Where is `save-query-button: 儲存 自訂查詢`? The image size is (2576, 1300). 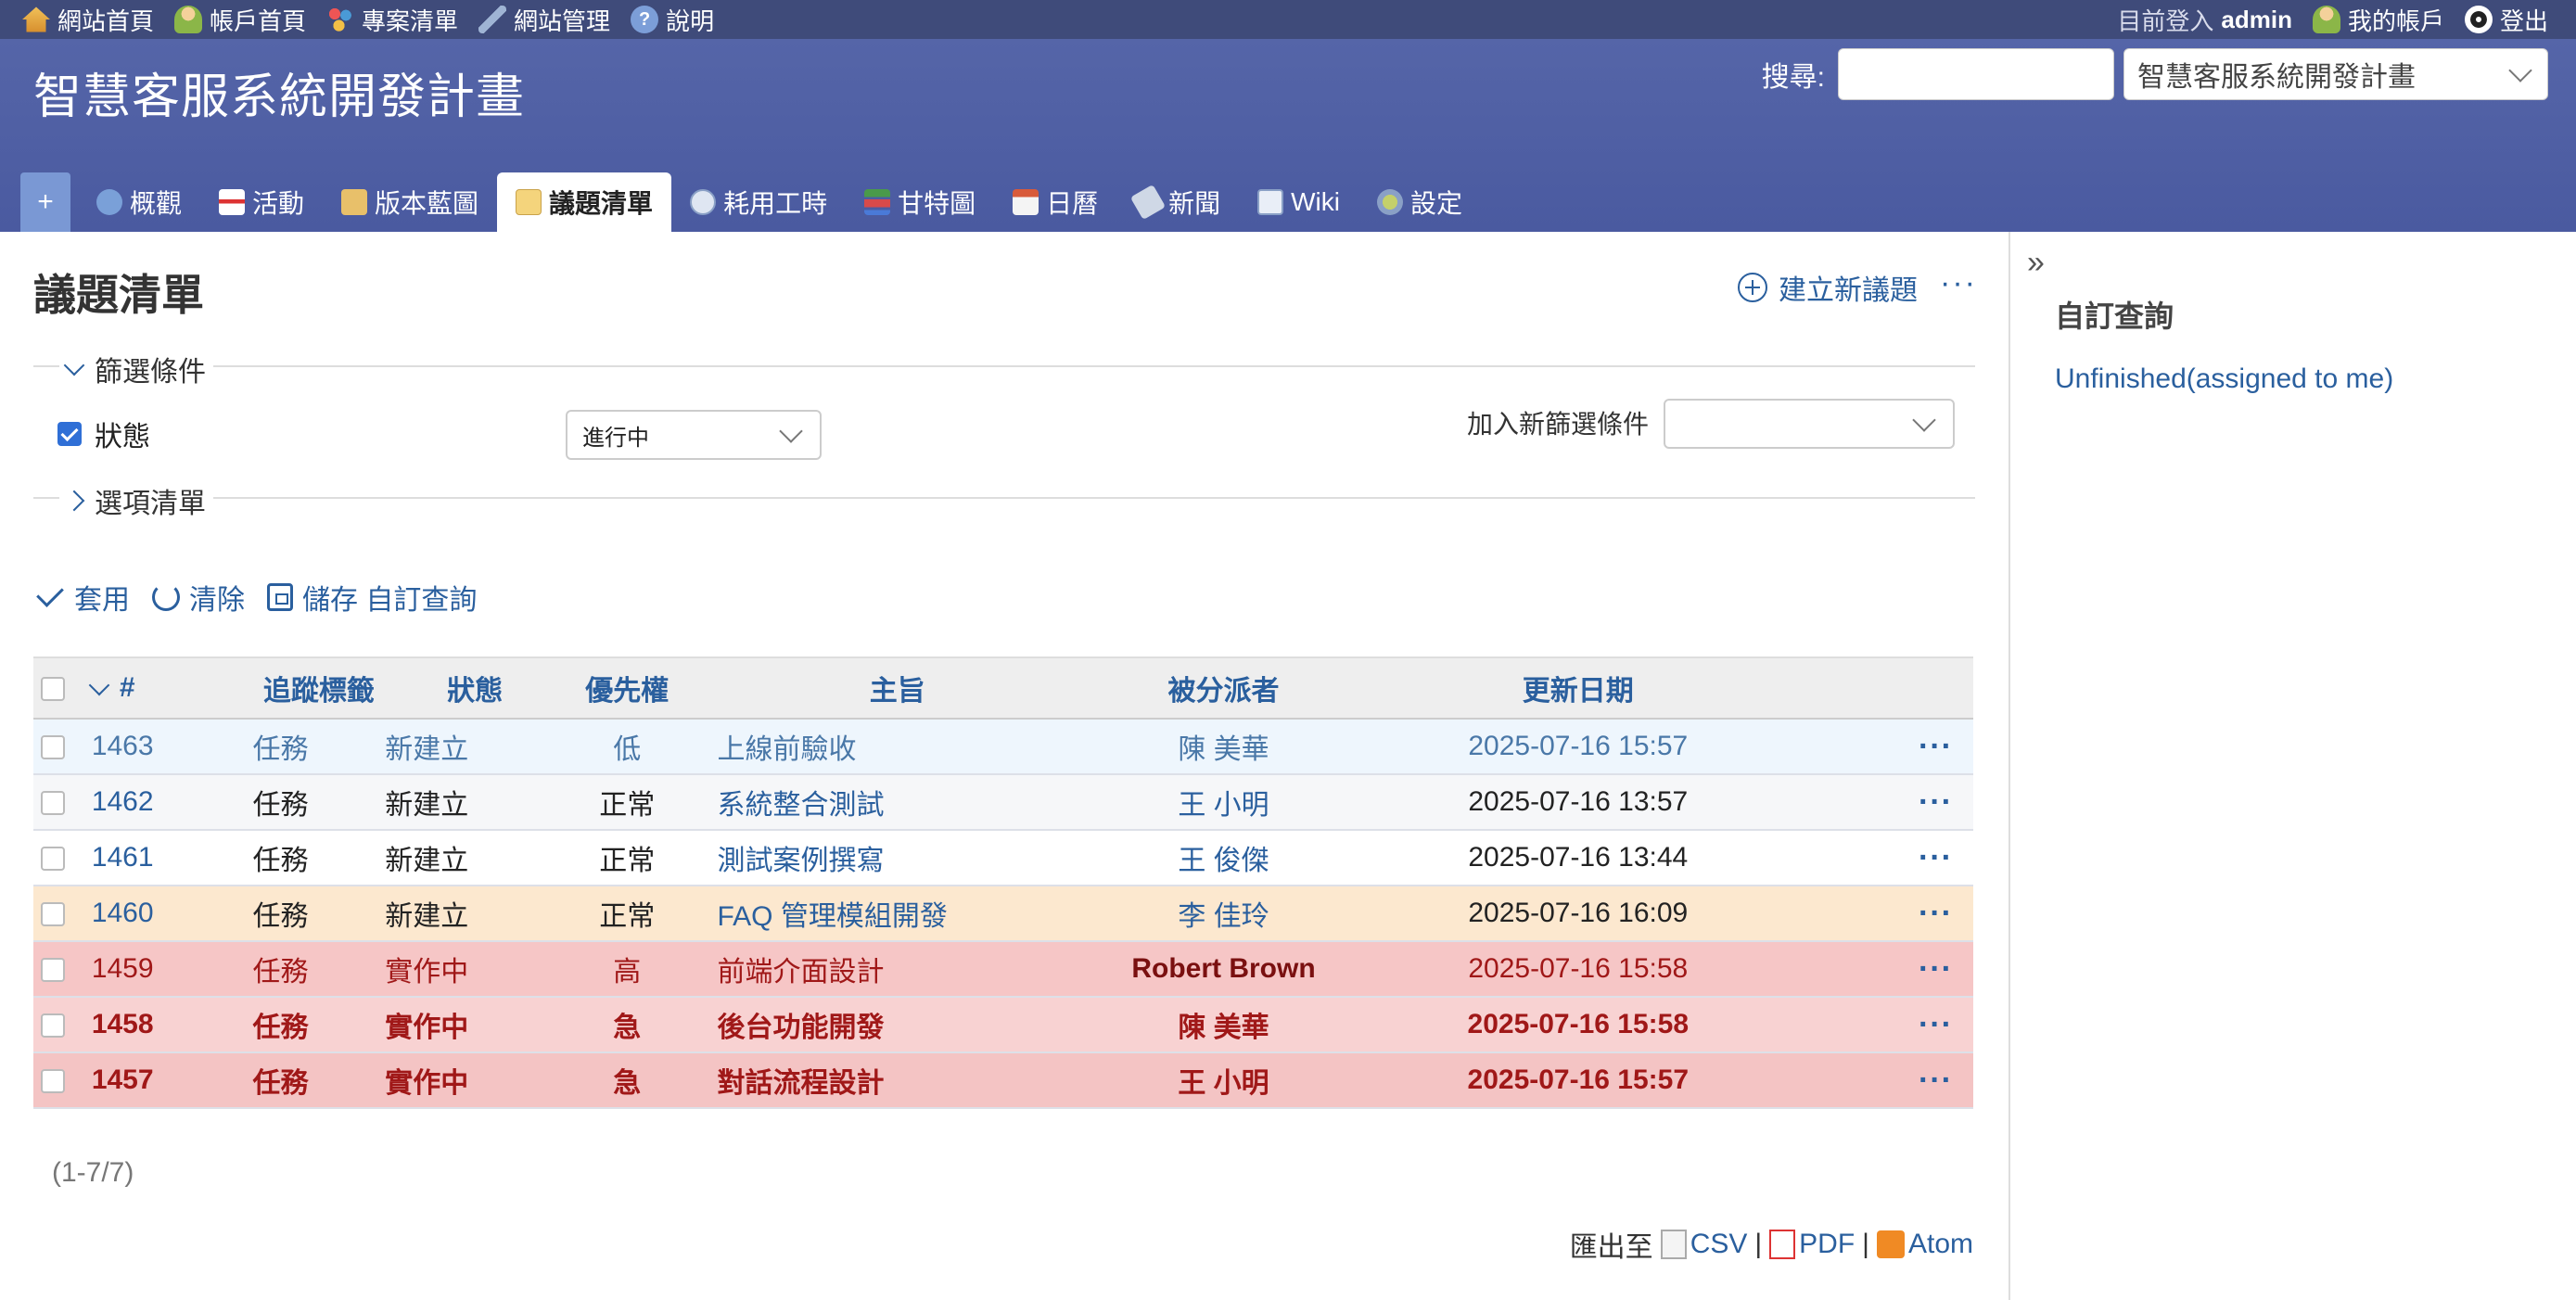
save-query-button: 儲存 自訂查詢 is located at coordinates (372, 597).